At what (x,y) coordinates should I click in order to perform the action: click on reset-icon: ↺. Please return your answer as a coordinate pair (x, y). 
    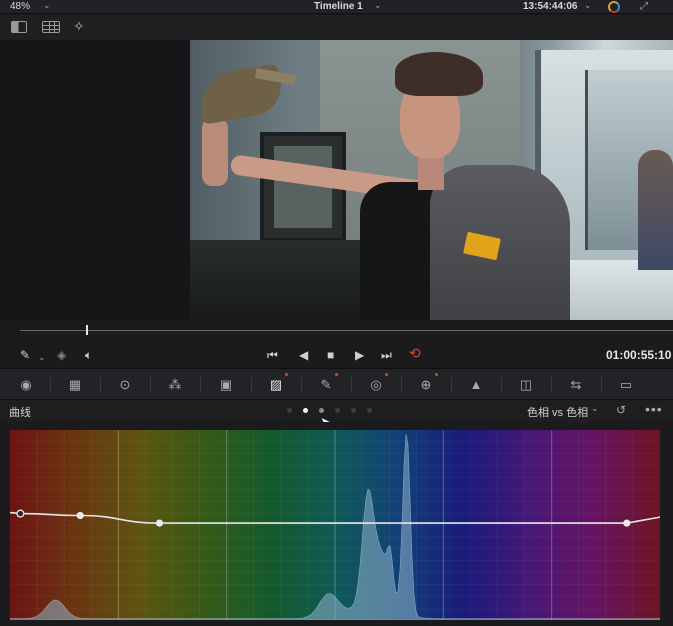
    Looking at the image, I should click on (621, 410).